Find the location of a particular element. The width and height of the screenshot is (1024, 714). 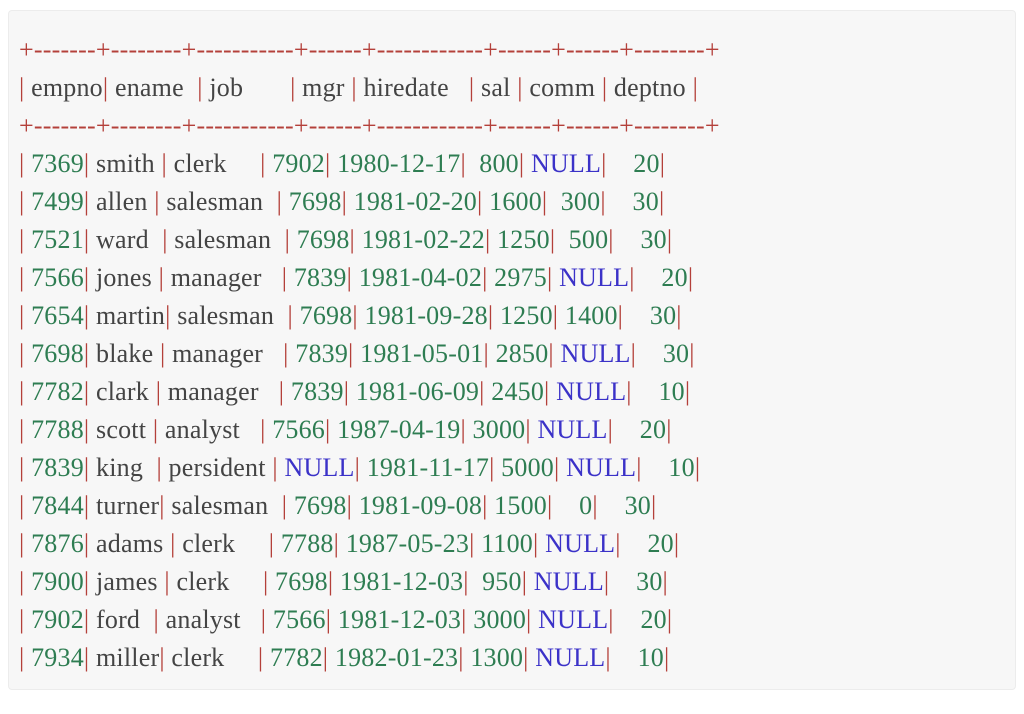

cell-hiredate: 1981-02-22 is located at coordinates (419, 239).